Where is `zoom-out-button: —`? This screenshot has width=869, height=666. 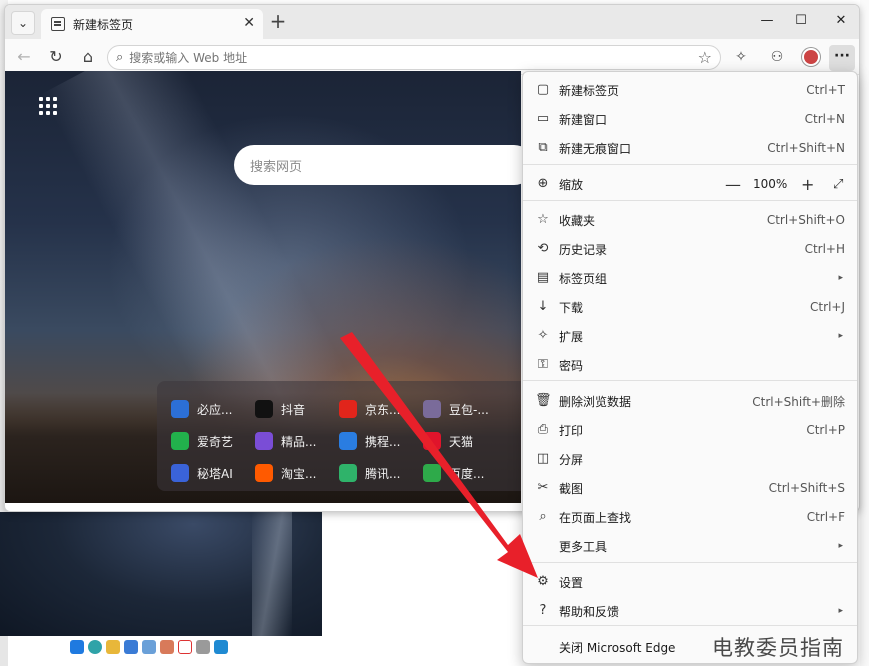
zoom-out-button: — is located at coordinates (733, 184).